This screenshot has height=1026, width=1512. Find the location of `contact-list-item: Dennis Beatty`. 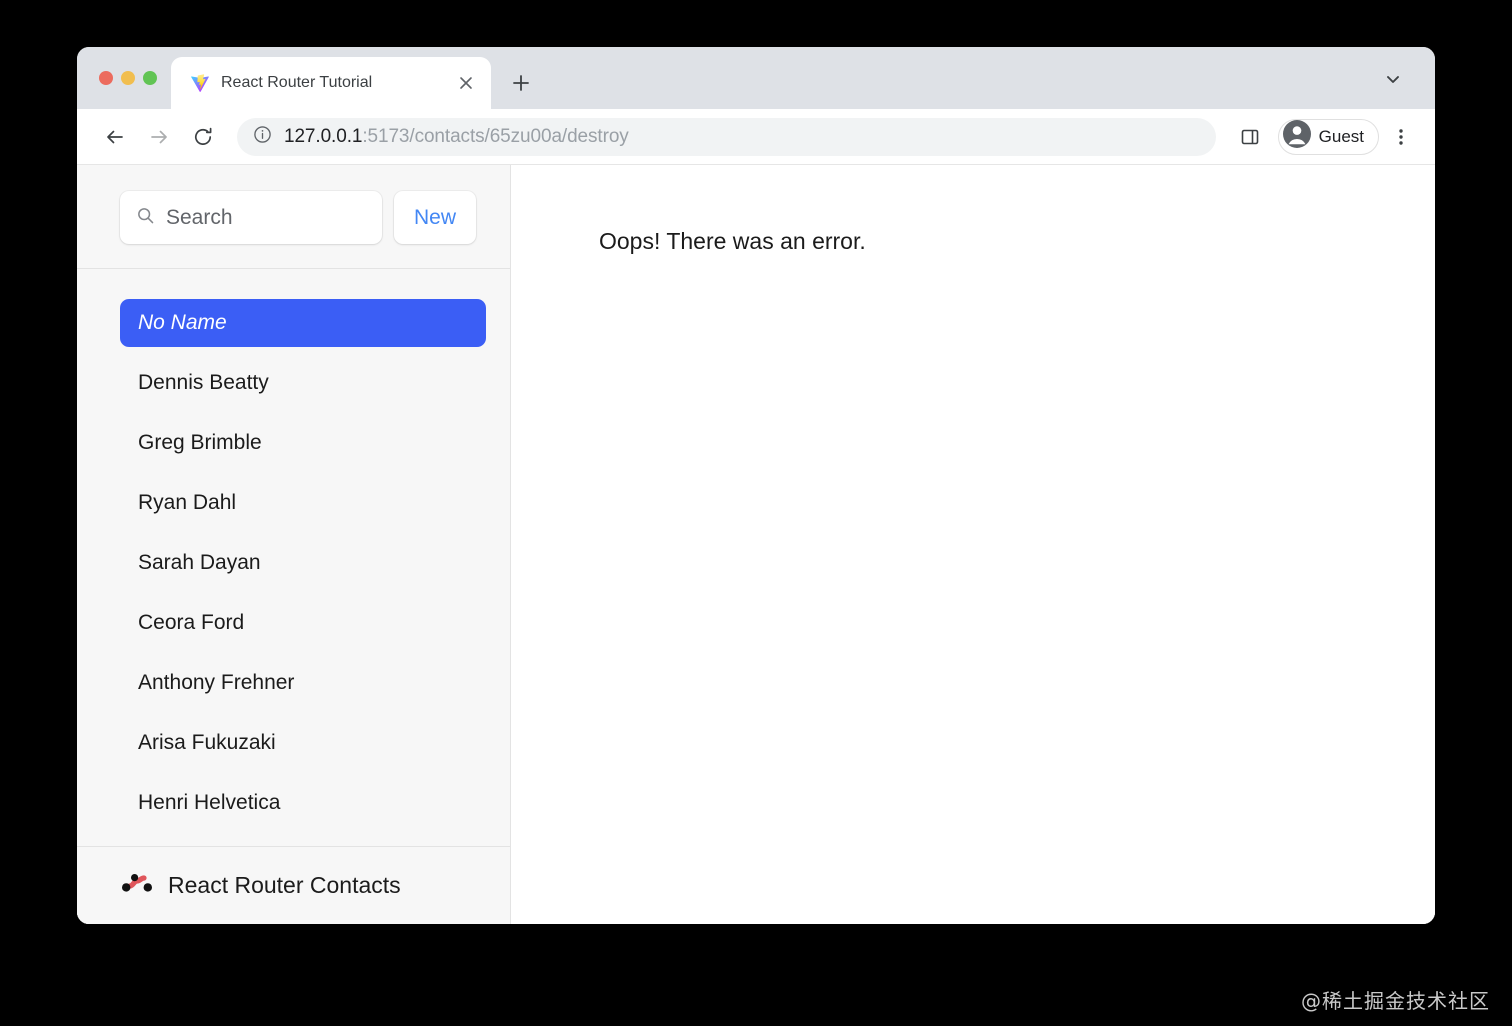

contact-list-item: Dennis Beatty is located at coordinates (303, 383).